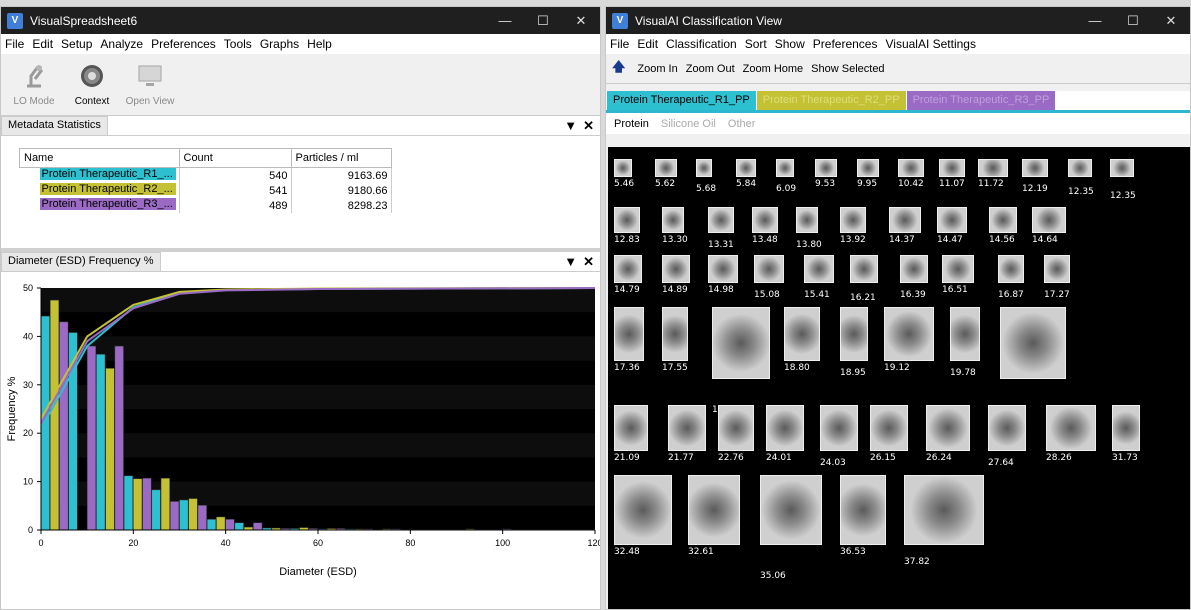 The width and height of the screenshot is (1191, 610). Describe the element at coordinates (643, 516) in the screenshot. I see `particle-thumbnail: 32.48` at that location.